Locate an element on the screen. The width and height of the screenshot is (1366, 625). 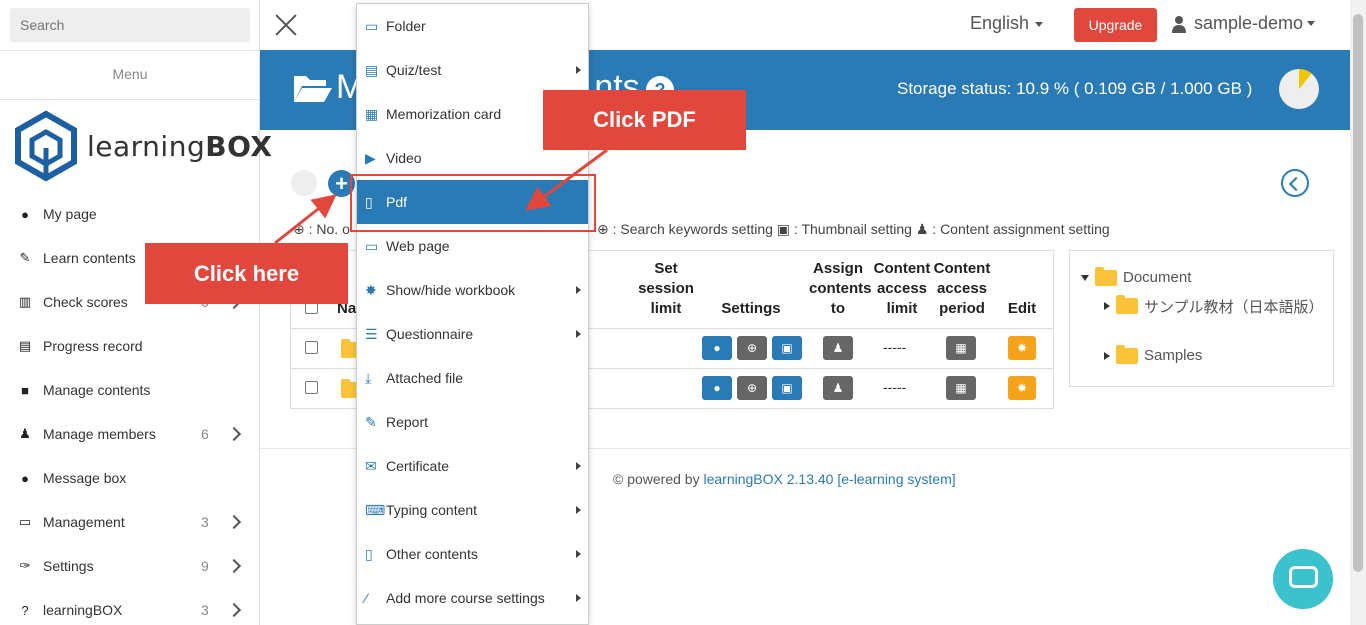
sidebar-item-manage-members: ♟ Manage members 6 is located at coordinates (130, 434).